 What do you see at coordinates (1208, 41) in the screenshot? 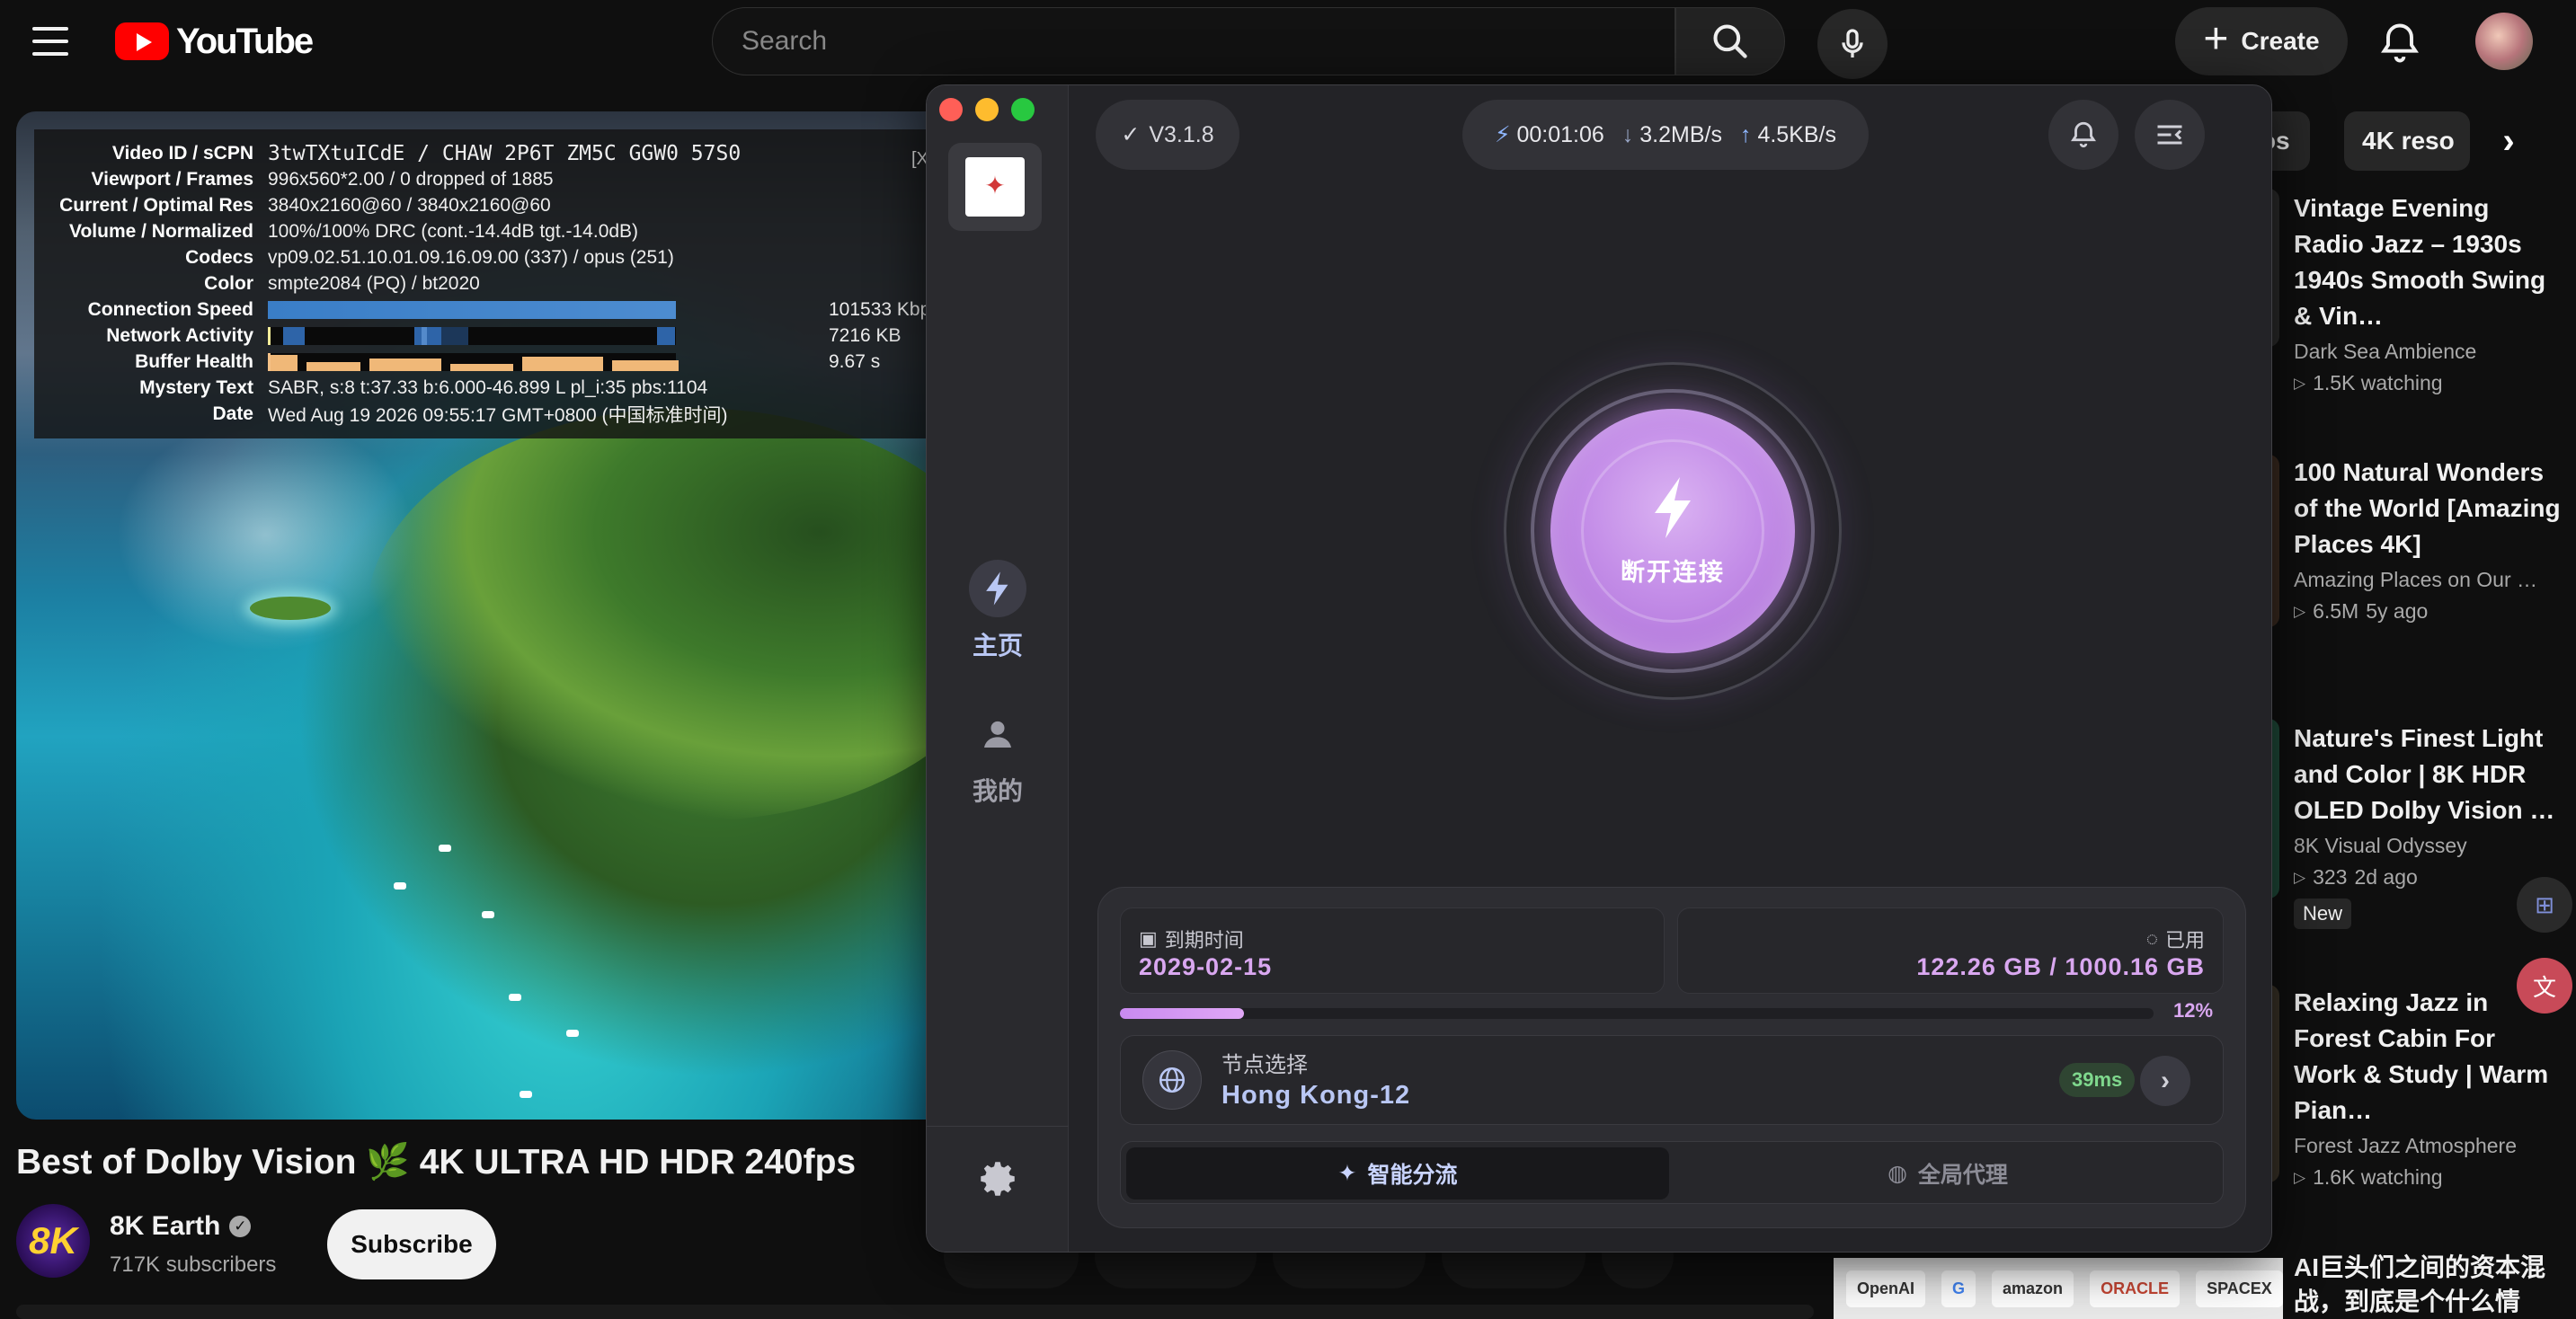
I see `search-input` at bounding box center [1208, 41].